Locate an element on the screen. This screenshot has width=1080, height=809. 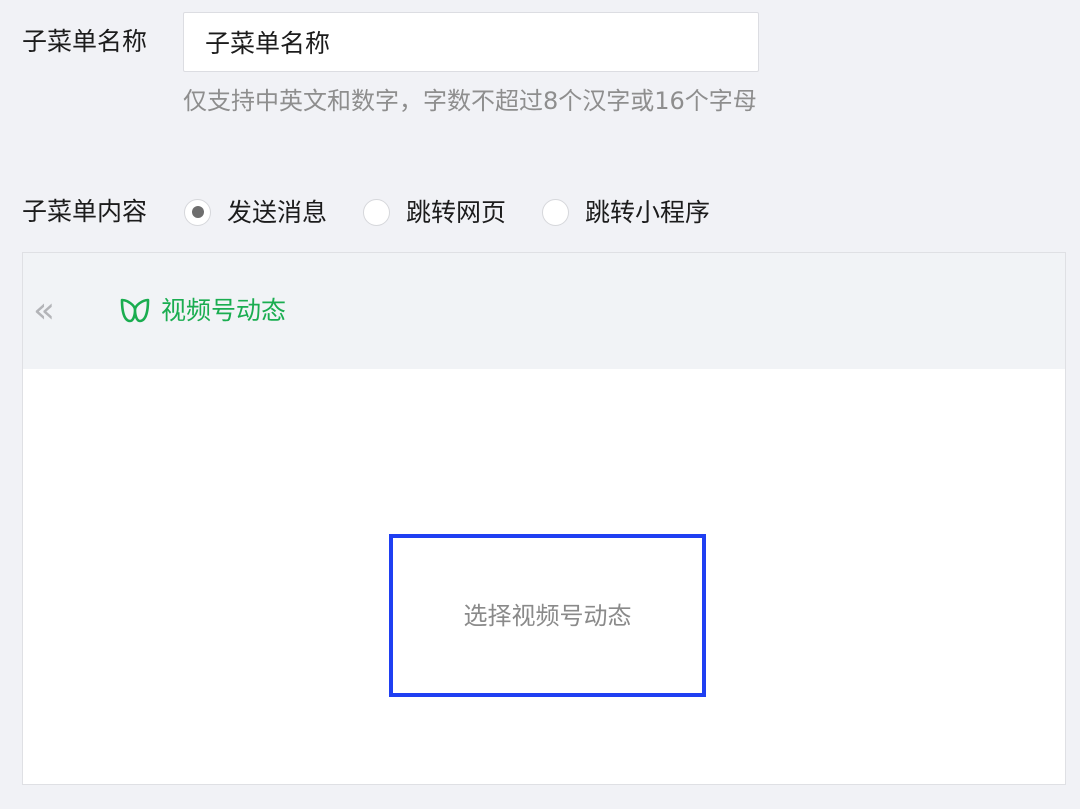
panel-header: « 视频号动态 is located at coordinates (544, 311).